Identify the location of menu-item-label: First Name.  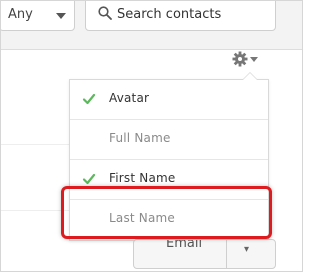
(142, 178).